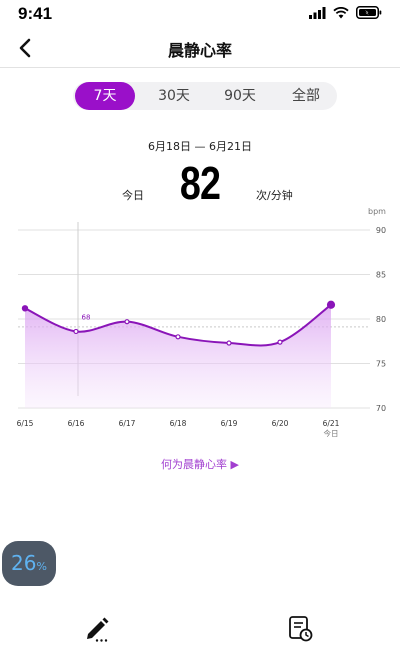 The image size is (400, 650). I want to click on status-bar: 9:41, so click(200, 14).